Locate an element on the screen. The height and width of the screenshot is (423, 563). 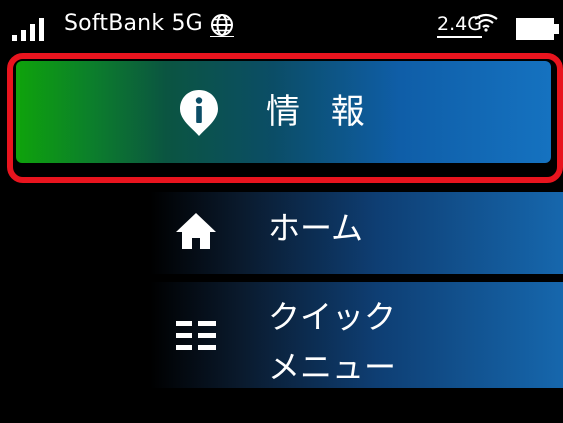
menu-item-info-label: 情 報 is located at coordinates (320, 112).